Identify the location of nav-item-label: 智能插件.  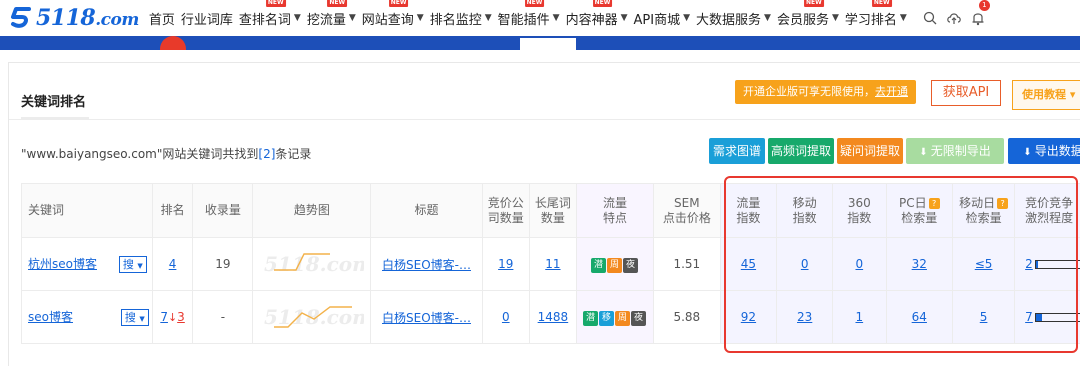
(523, 20).